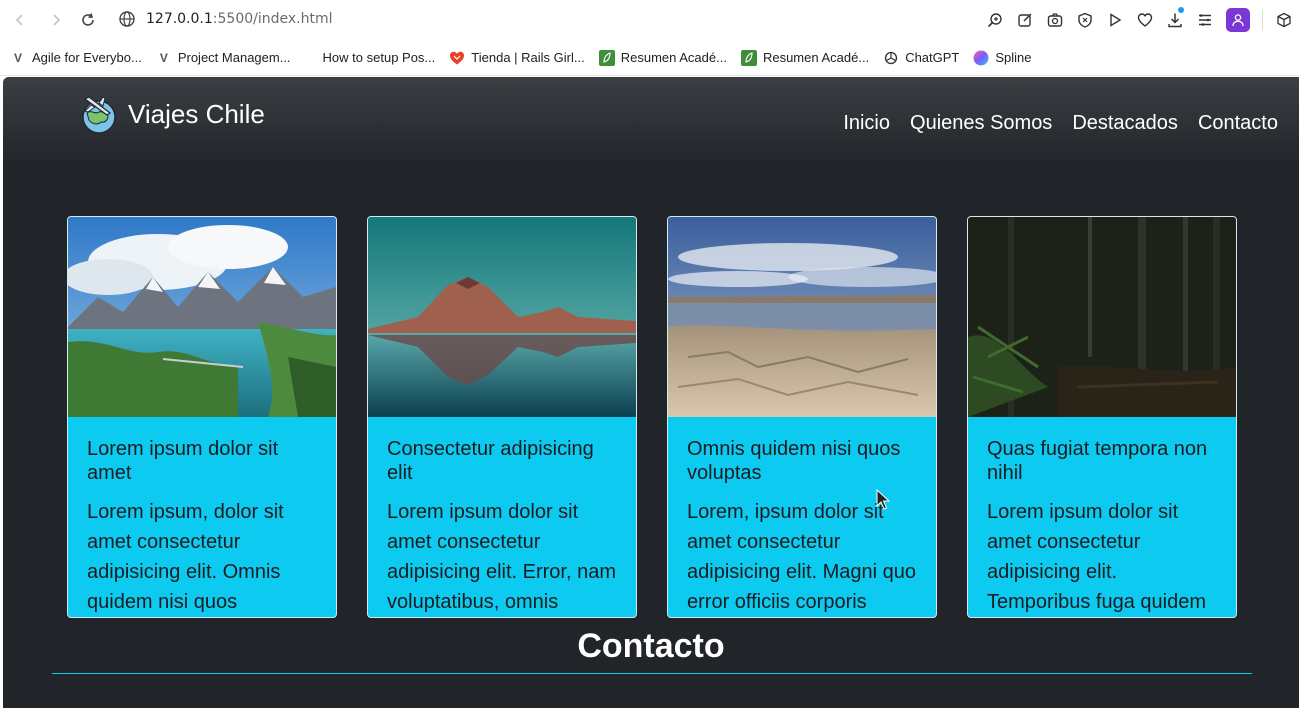 The image size is (1299, 708). I want to click on url-host: 127.0.0.1, so click(179, 19).